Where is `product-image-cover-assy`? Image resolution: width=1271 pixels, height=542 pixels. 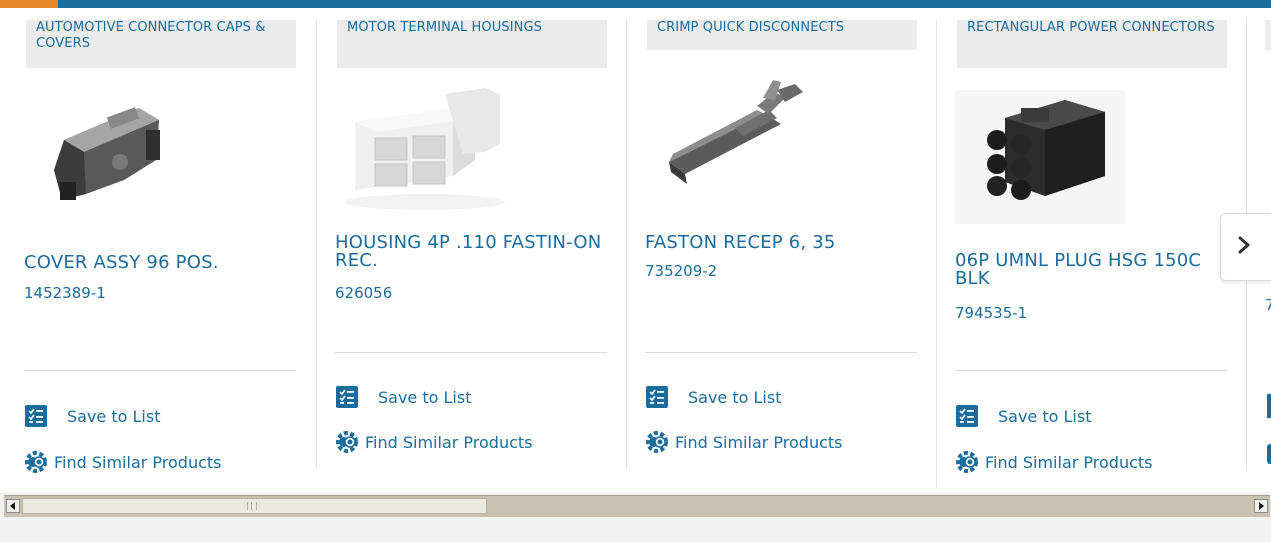 product-image-cover-assy is located at coordinates (160, 165).